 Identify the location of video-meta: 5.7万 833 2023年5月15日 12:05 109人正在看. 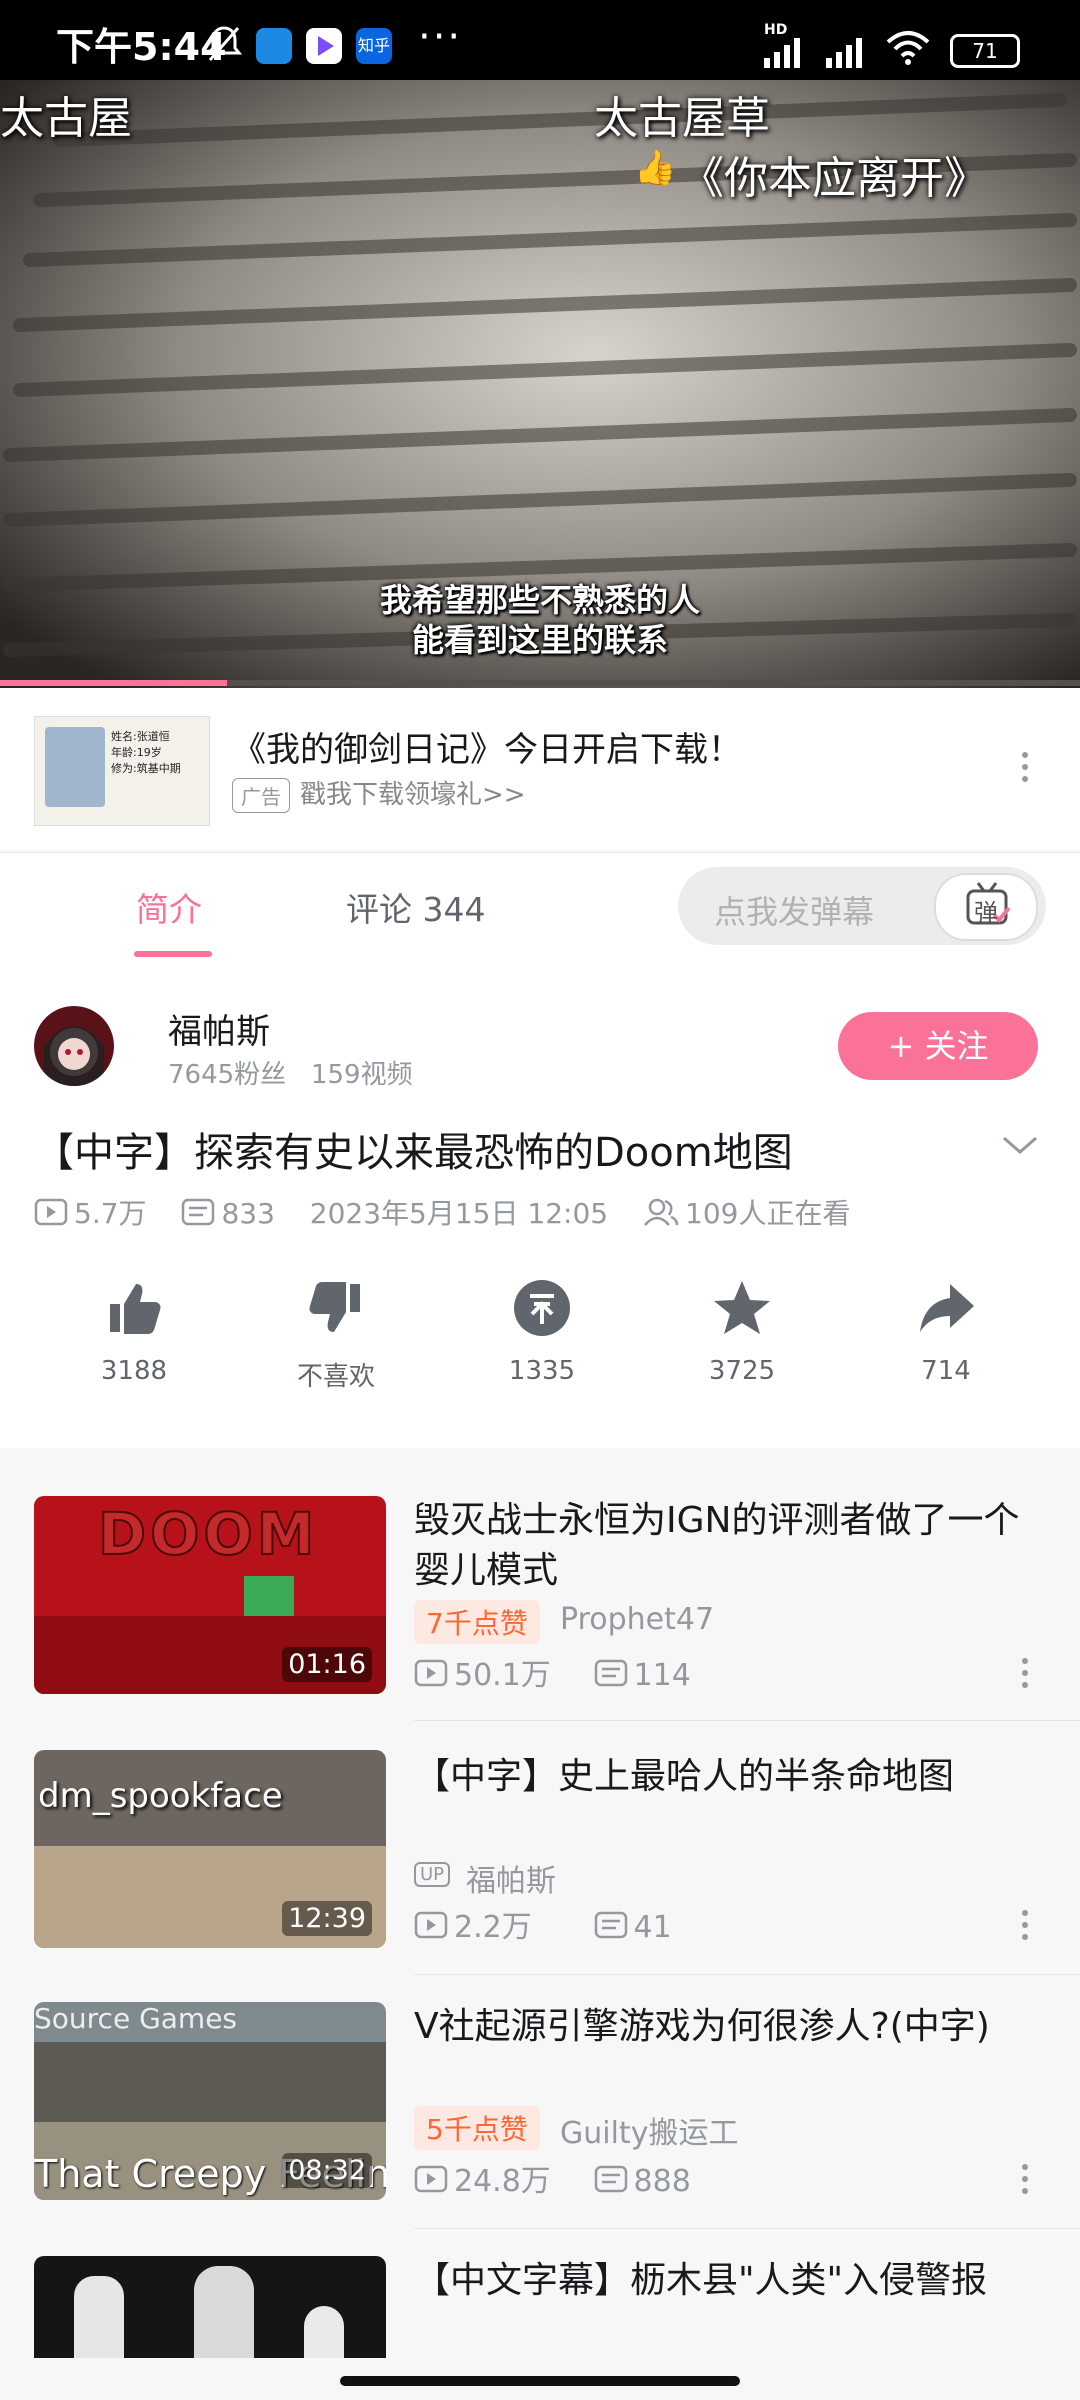
(455, 1213).